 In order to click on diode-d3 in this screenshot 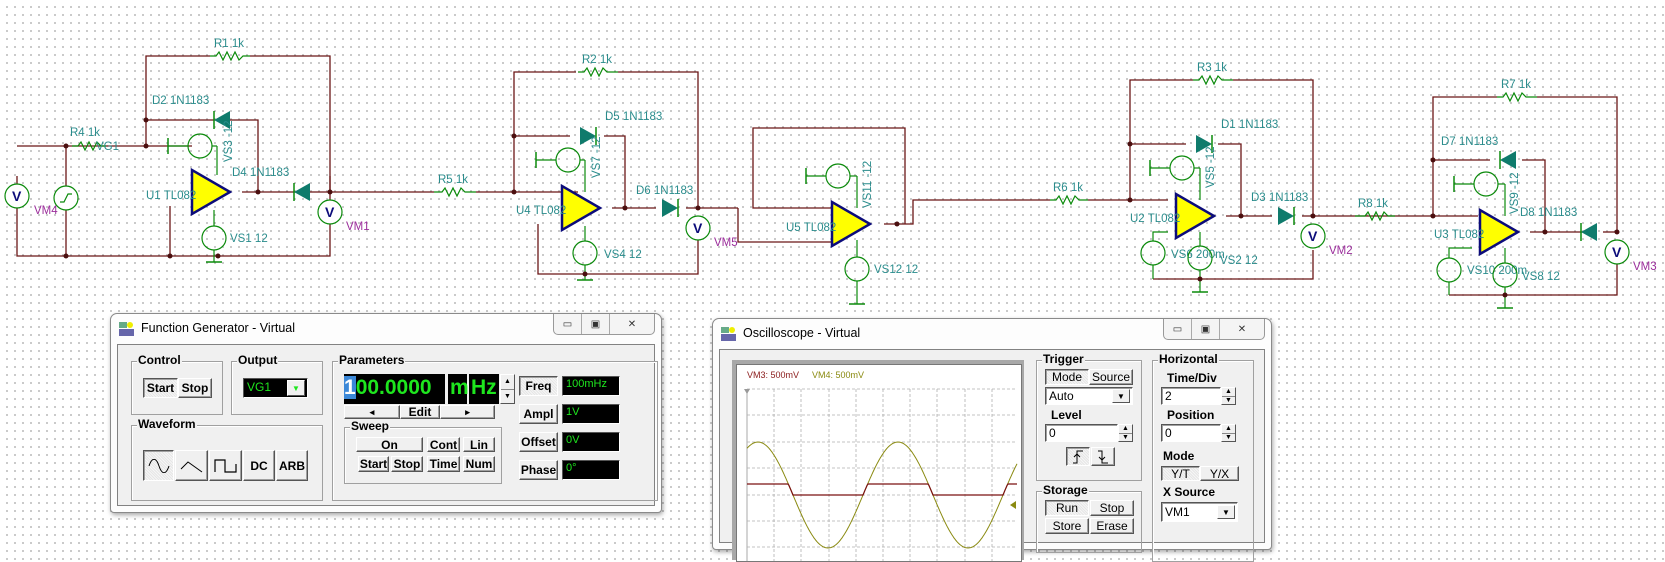, I will do `click(1286, 216)`.